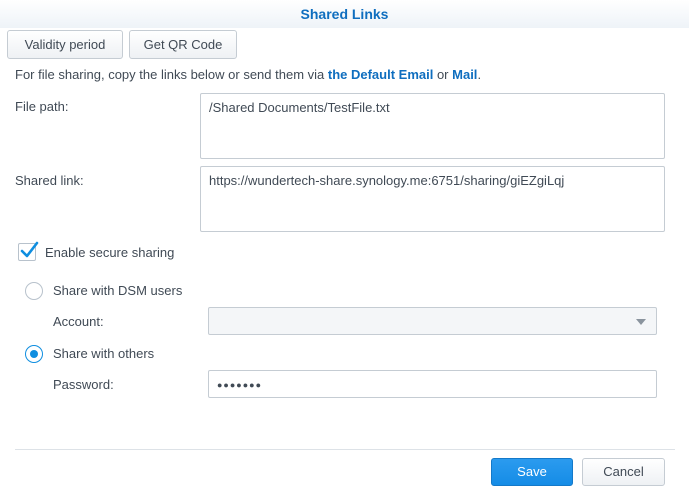 This screenshot has width=689, height=489. I want to click on footer-divider, so click(345, 449).